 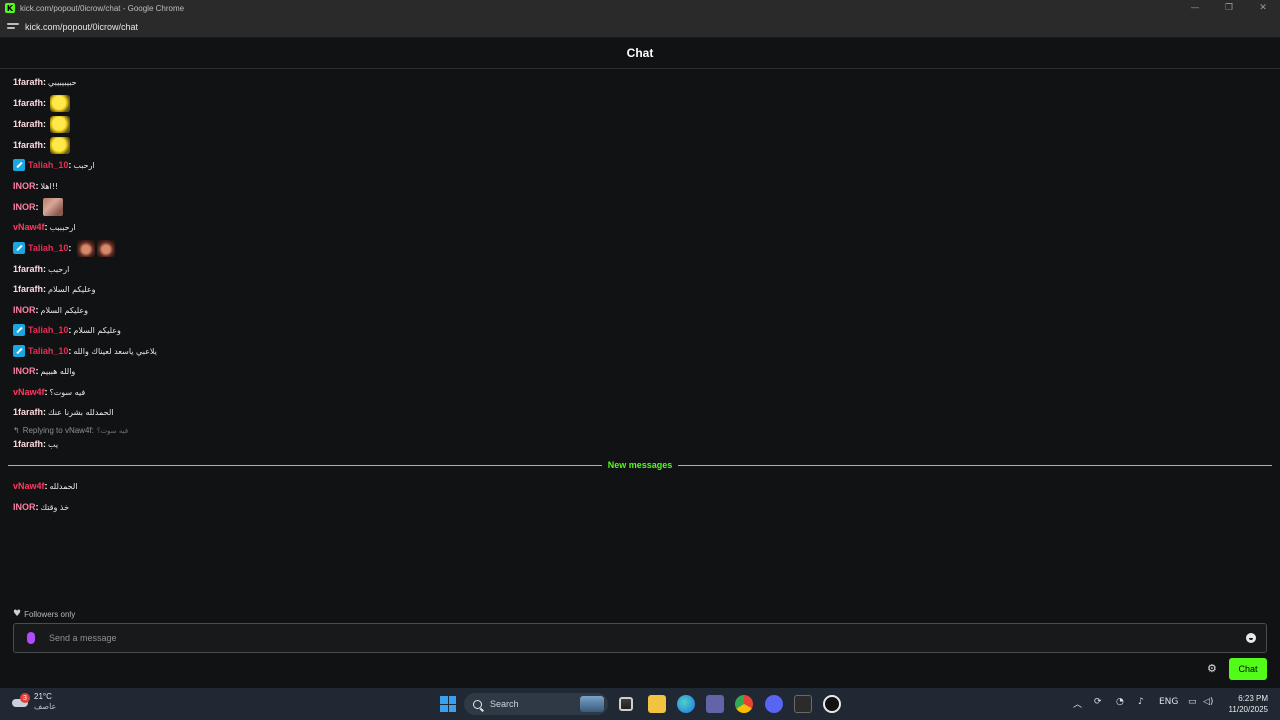 What do you see at coordinates (803, 704) in the screenshot?
I see `terminal-icon` at bounding box center [803, 704].